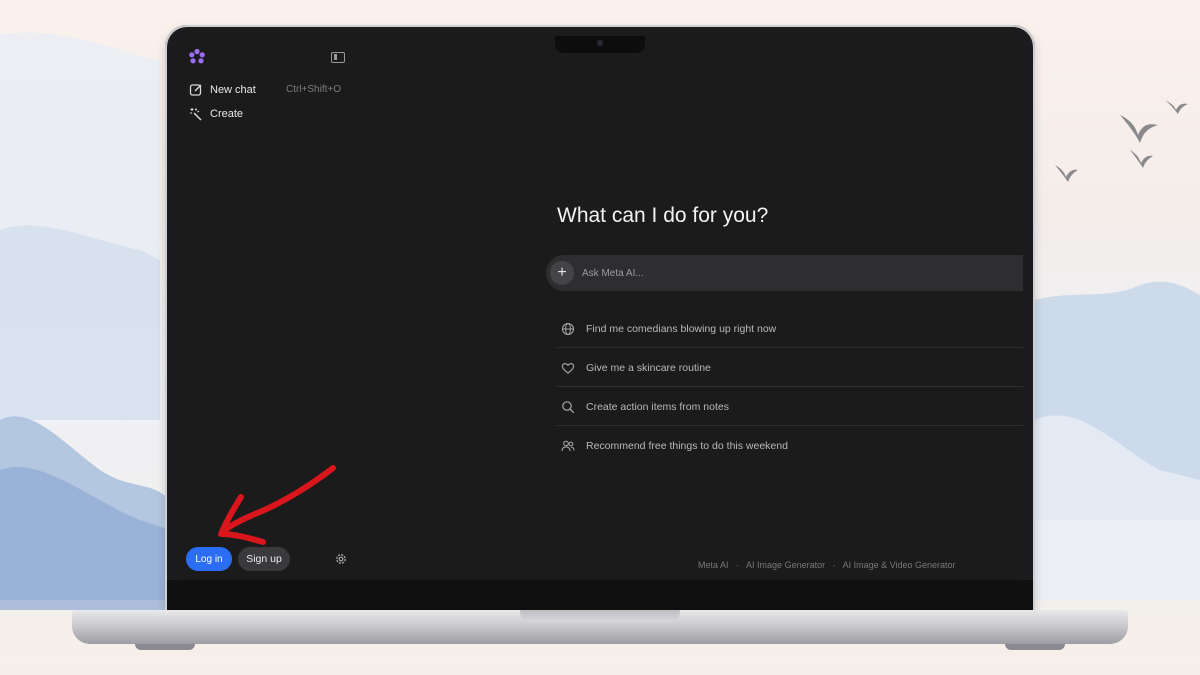 The height and width of the screenshot is (675, 1200). I want to click on new-chat-button: New chat, so click(222, 90).